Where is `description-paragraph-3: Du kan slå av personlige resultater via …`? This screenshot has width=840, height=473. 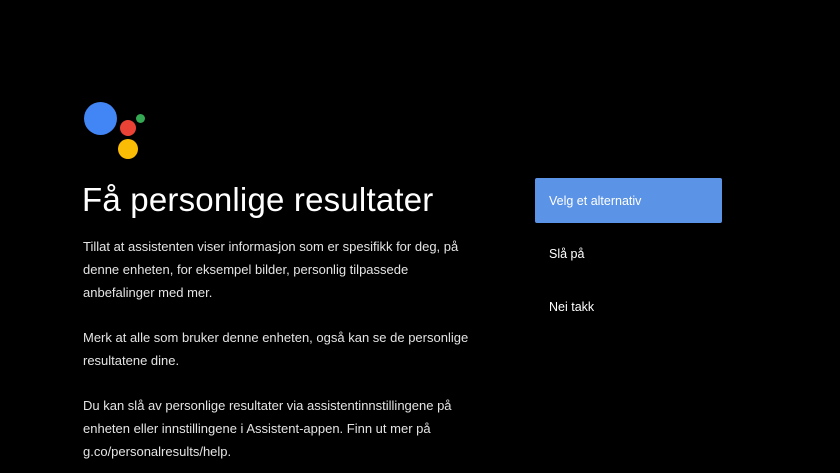 description-paragraph-3: Du kan slå av personlige resultater via … is located at coordinates (267, 428).